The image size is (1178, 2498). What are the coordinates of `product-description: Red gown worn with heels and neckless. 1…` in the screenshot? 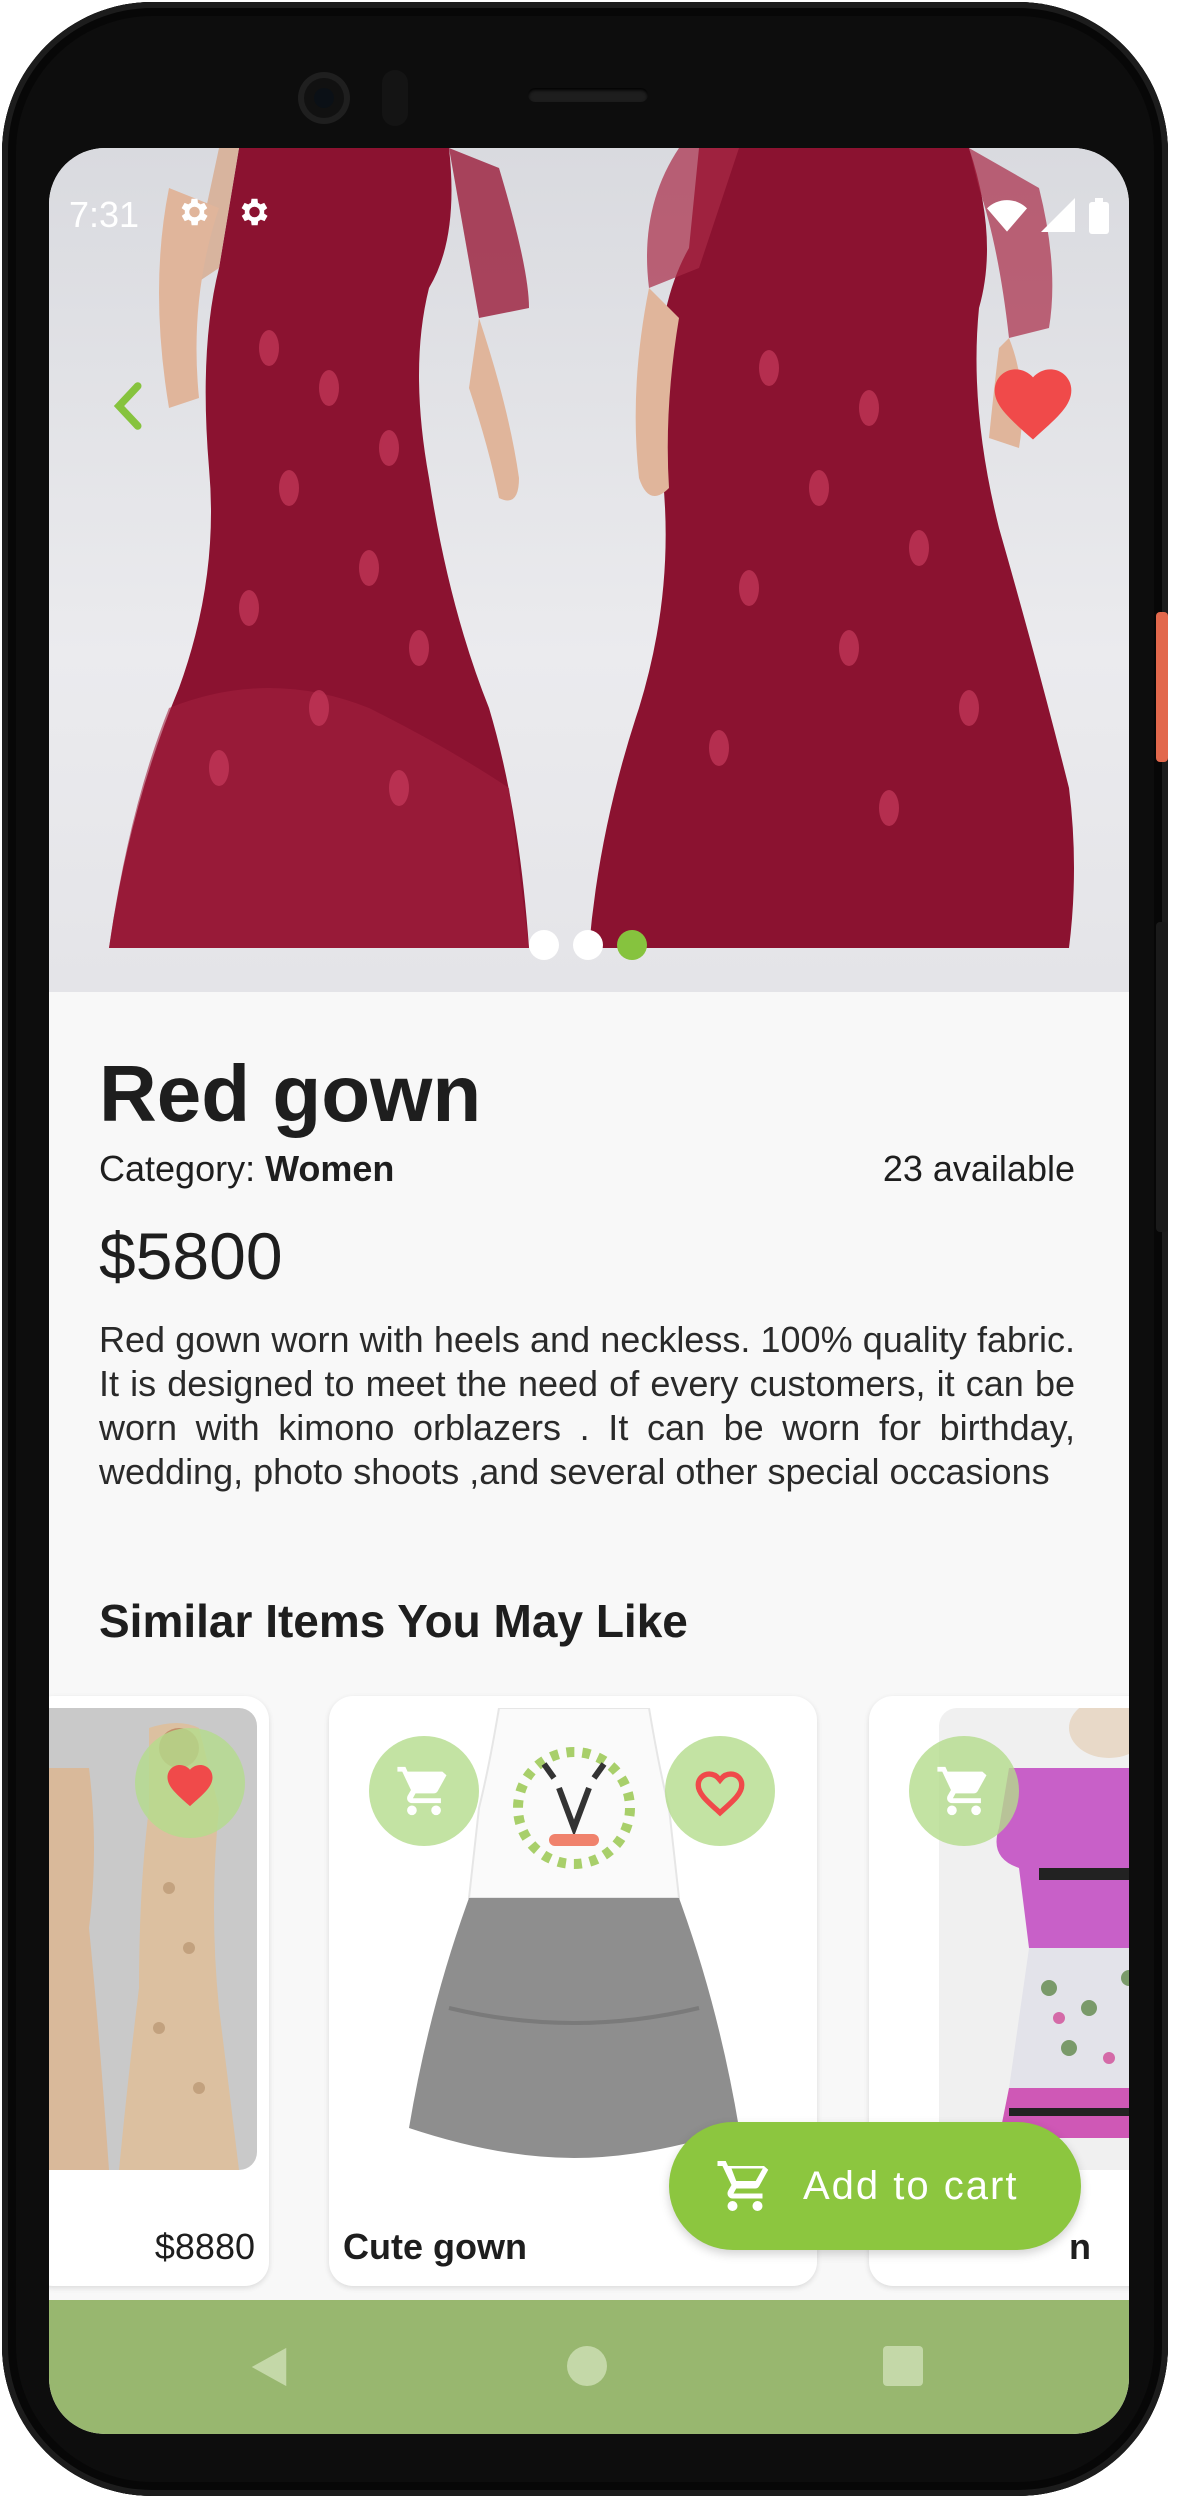 It's located at (587, 1405).